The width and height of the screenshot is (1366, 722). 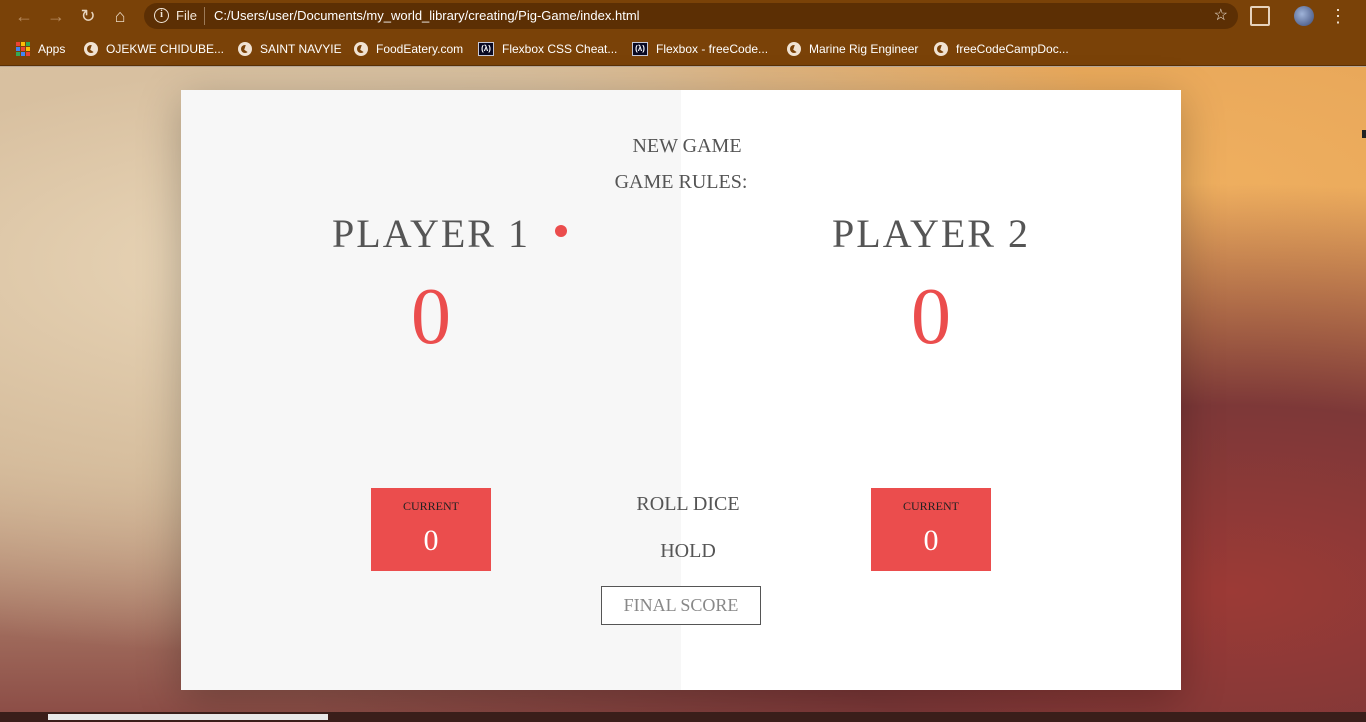 I want to click on home-icon: ⌂, so click(x=120, y=16).